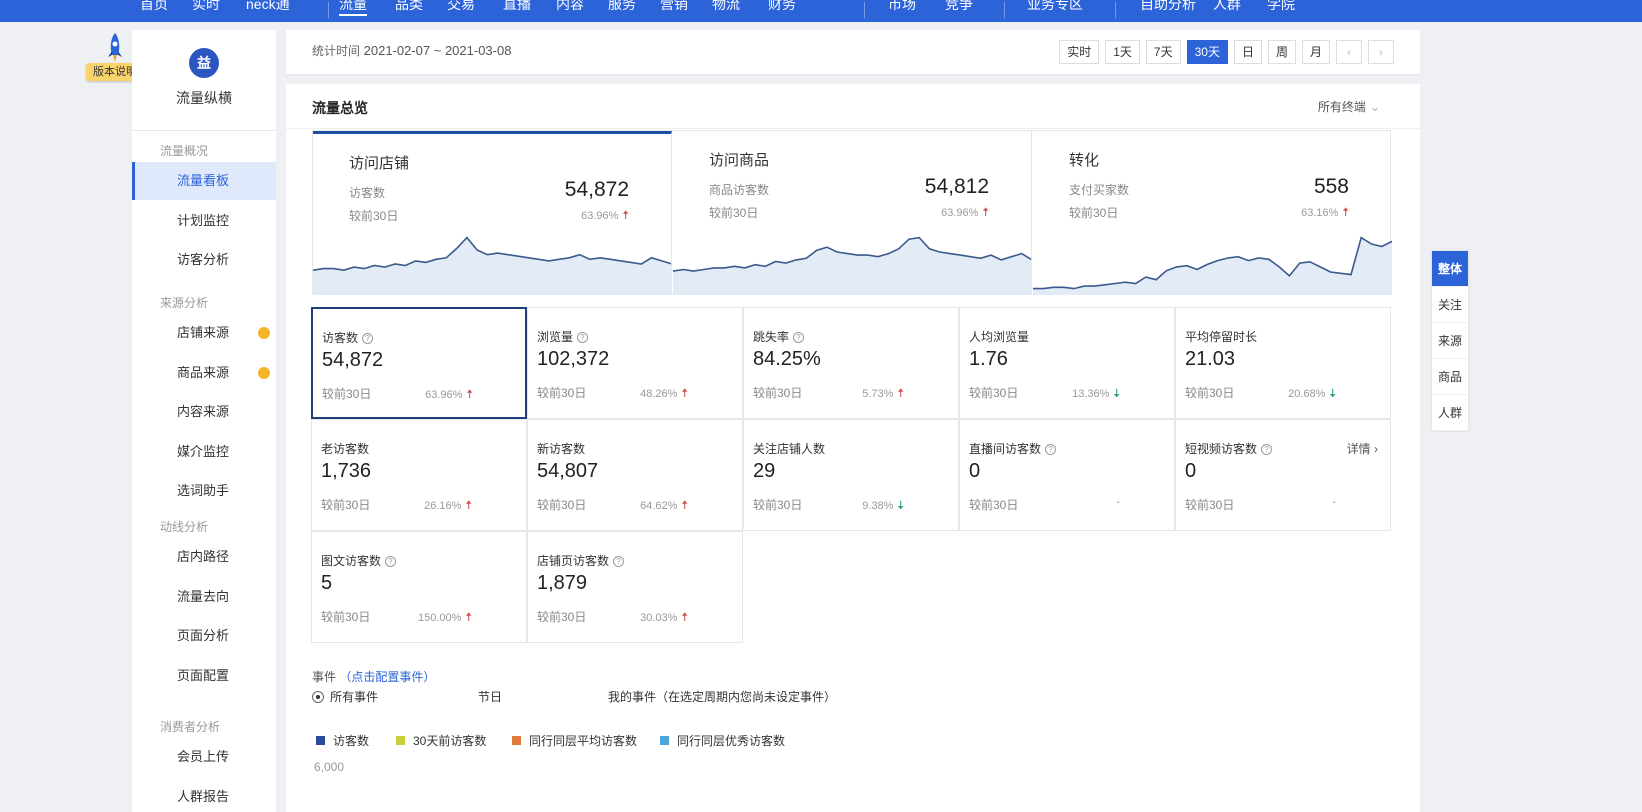 This screenshot has height=812, width=1642. Describe the element at coordinates (851, 363) in the screenshot. I see `metric-cell: 跳失率? 84.25% 较前30日 5.73% 🠅` at that location.